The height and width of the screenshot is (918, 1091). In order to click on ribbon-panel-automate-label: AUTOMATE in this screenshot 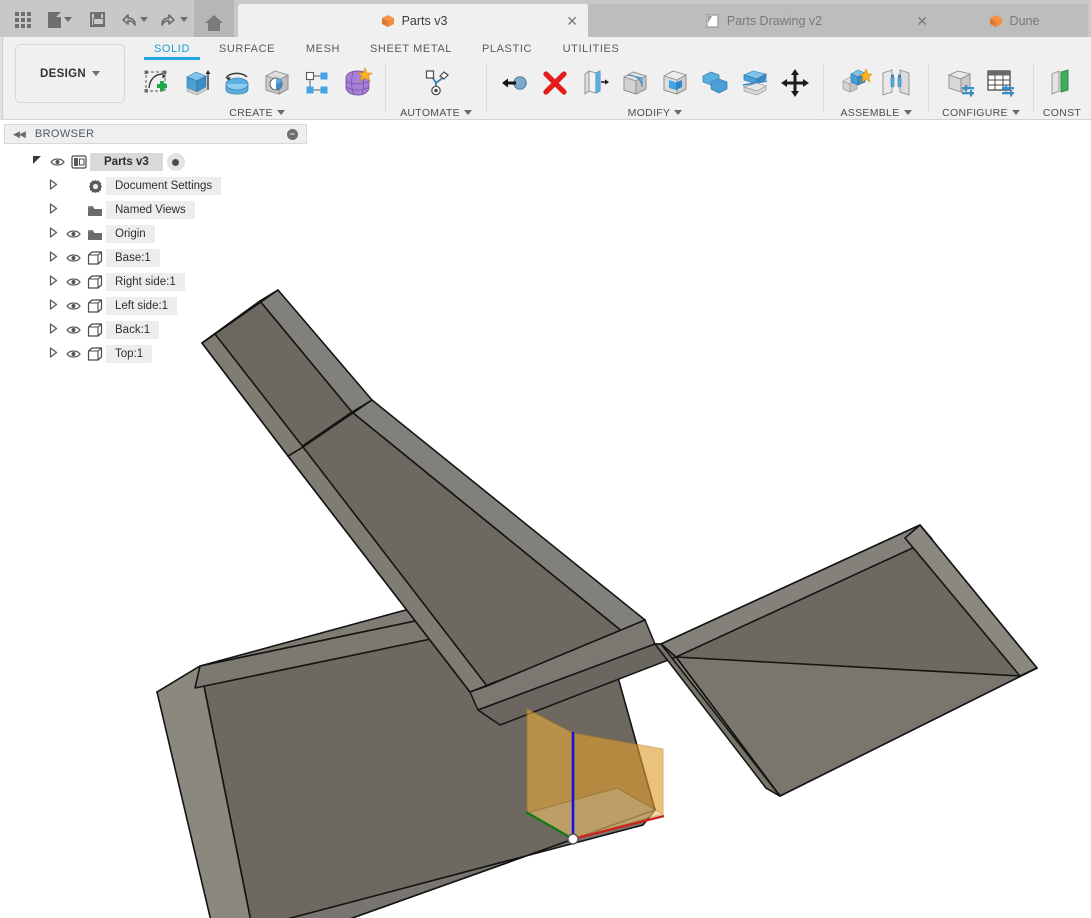, I will do `click(436, 112)`.